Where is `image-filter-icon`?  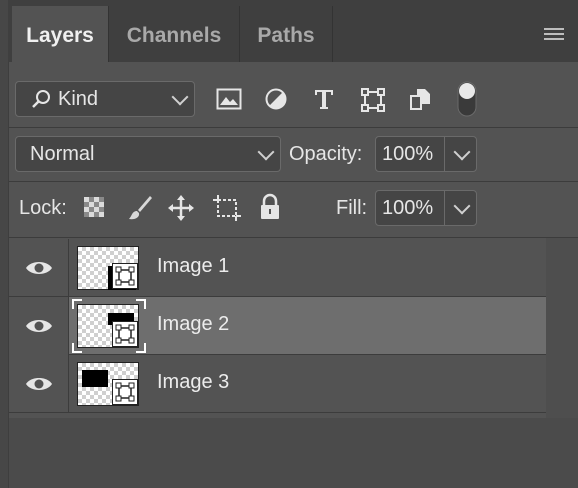
image-filter-icon is located at coordinates (229, 99).